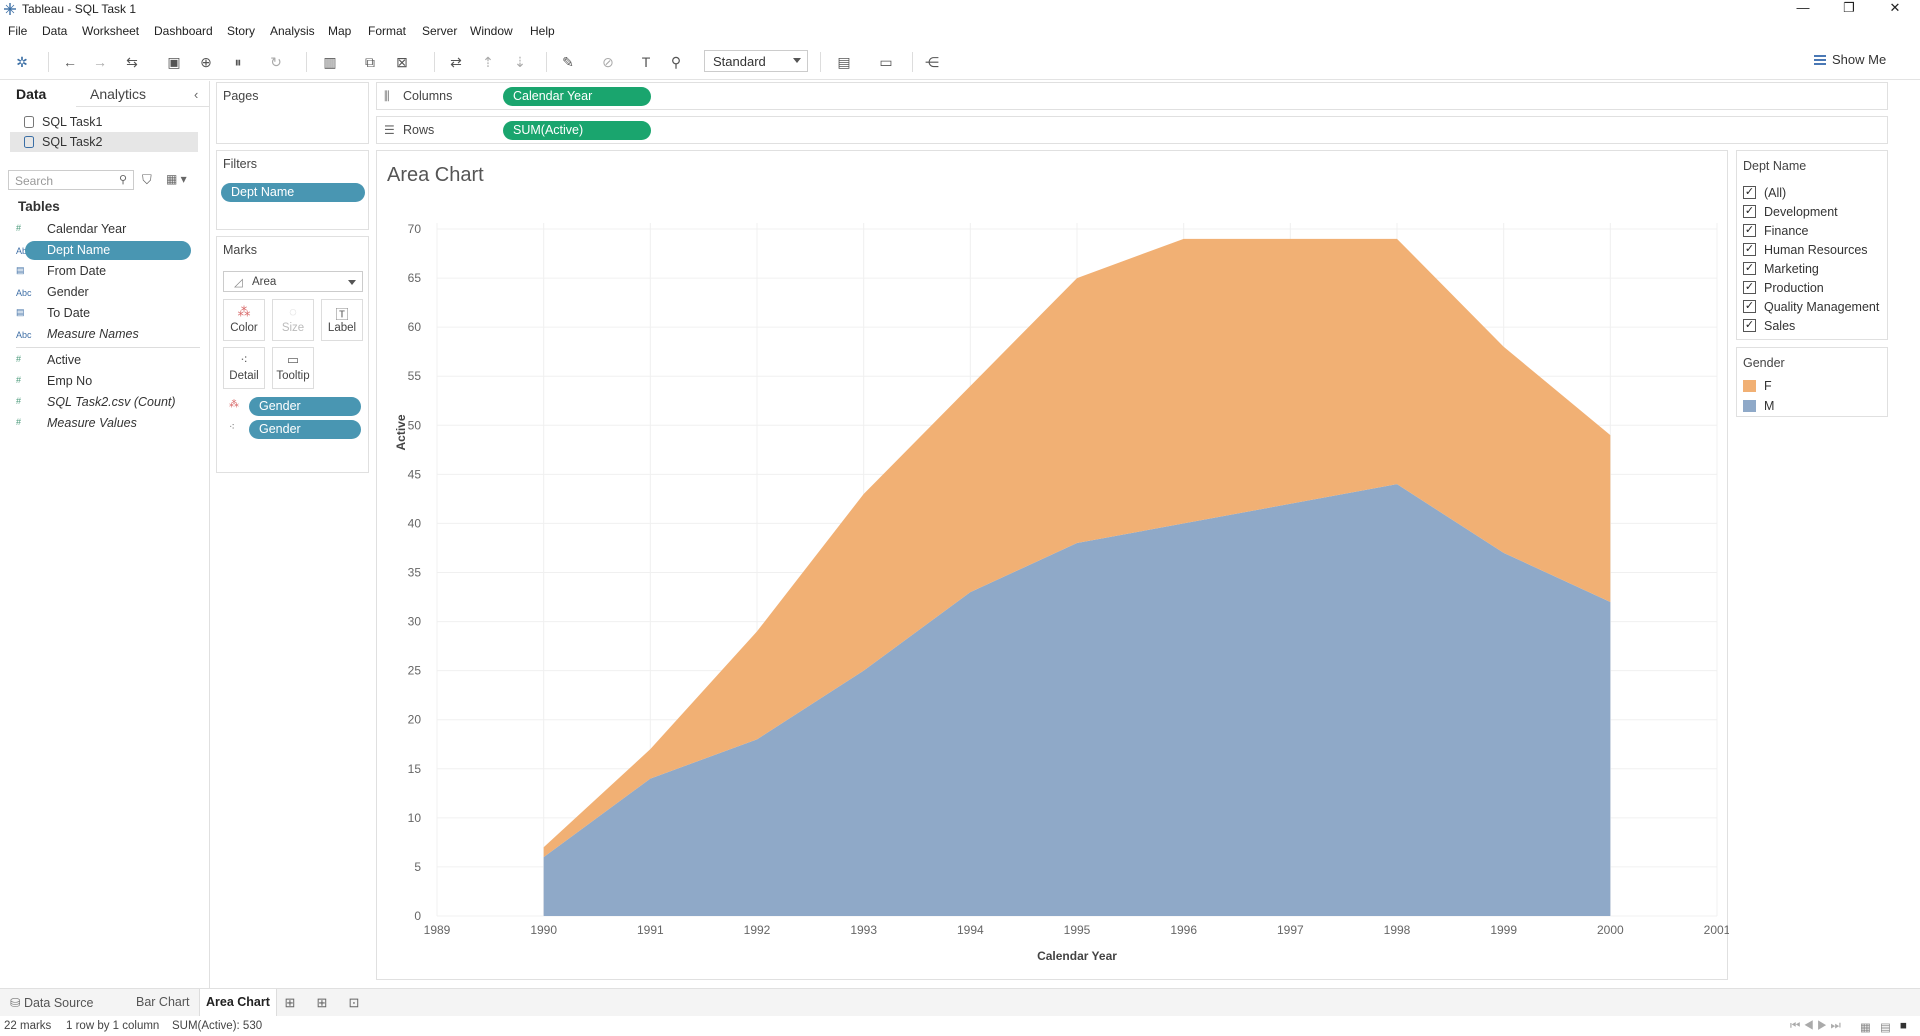 This screenshot has height=1036, width=1920. What do you see at coordinates (238, 1002) in the screenshot?
I see `tab-area-chart: Area Chart` at bounding box center [238, 1002].